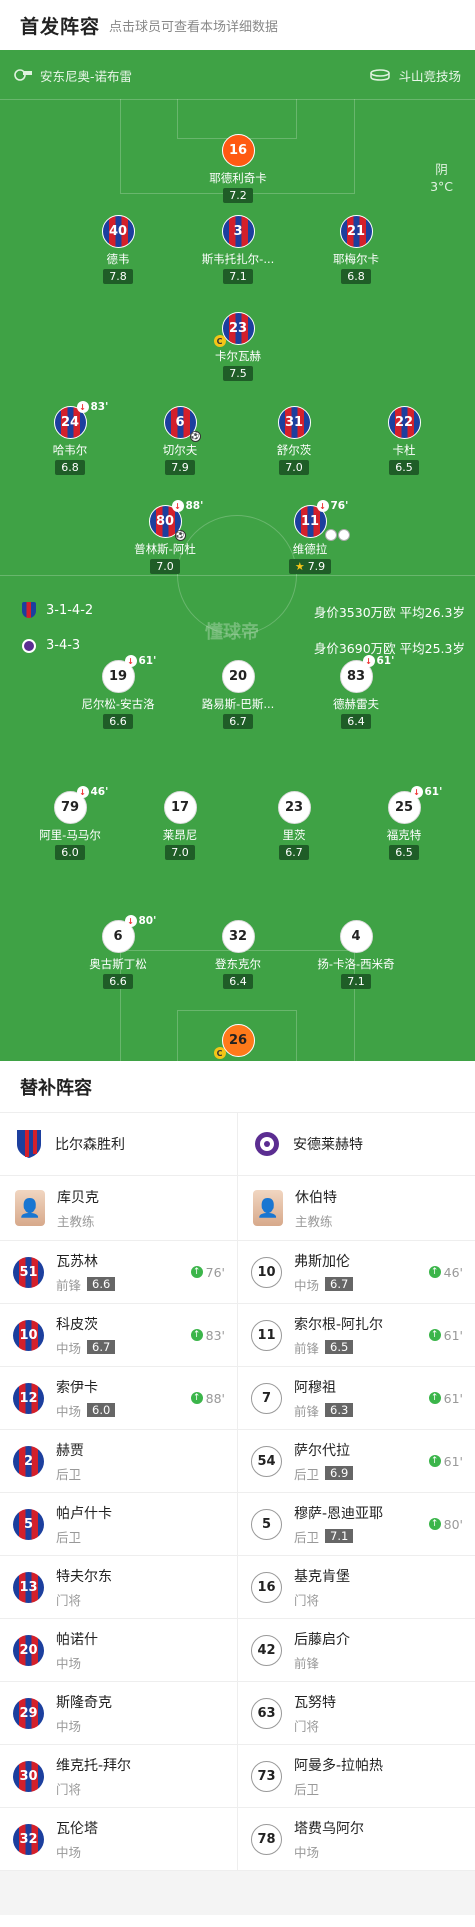 This screenshot has height=1927, width=475. I want to click on home-sub-player: 10 科皮茨 中场 6.7 ↑ 83', so click(119, 1335).